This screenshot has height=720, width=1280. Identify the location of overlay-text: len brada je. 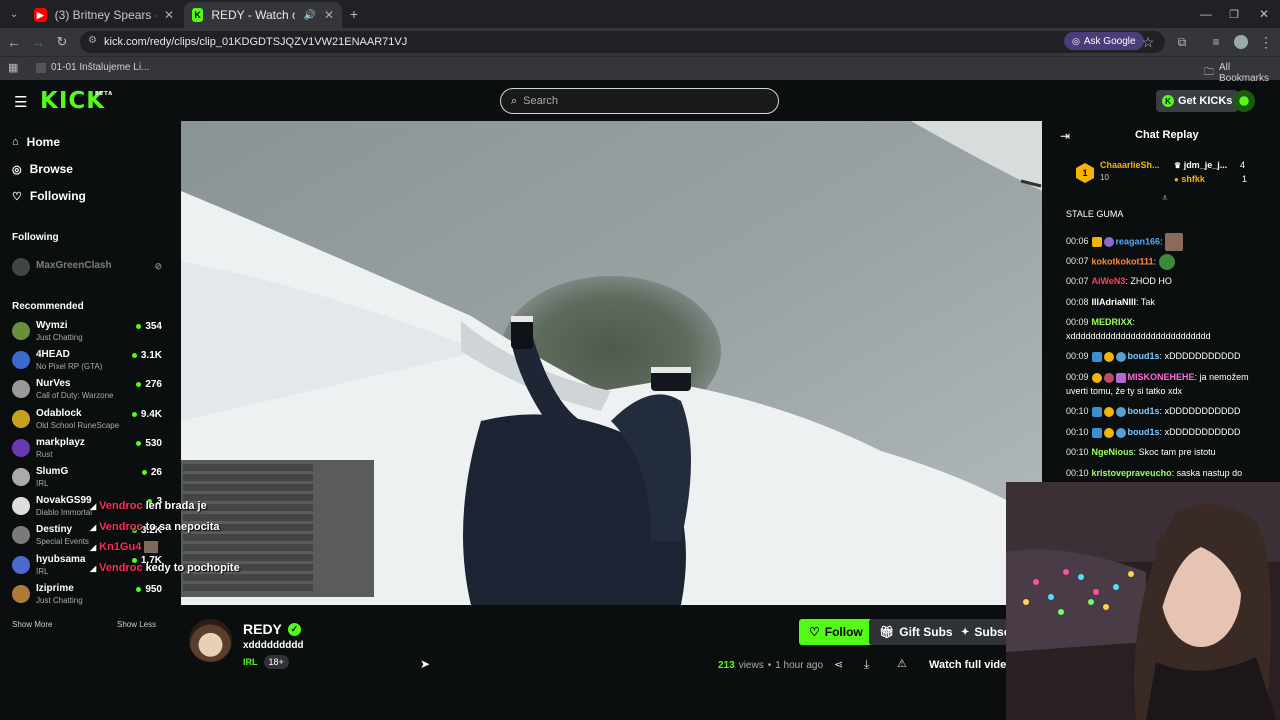
(176, 506).